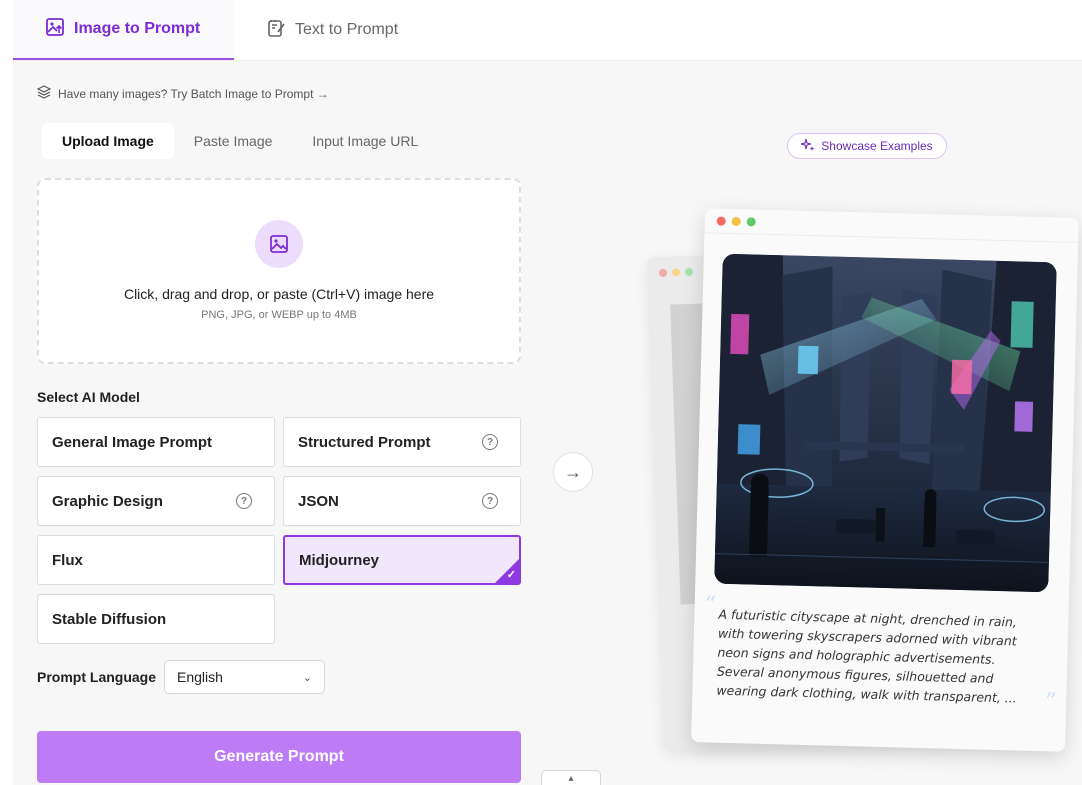 This screenshot has width=1082, height=785. Describe the element at coordinates (108, 141) in the screenshot. I see `tab-upload-image: Upload Image` at that location.